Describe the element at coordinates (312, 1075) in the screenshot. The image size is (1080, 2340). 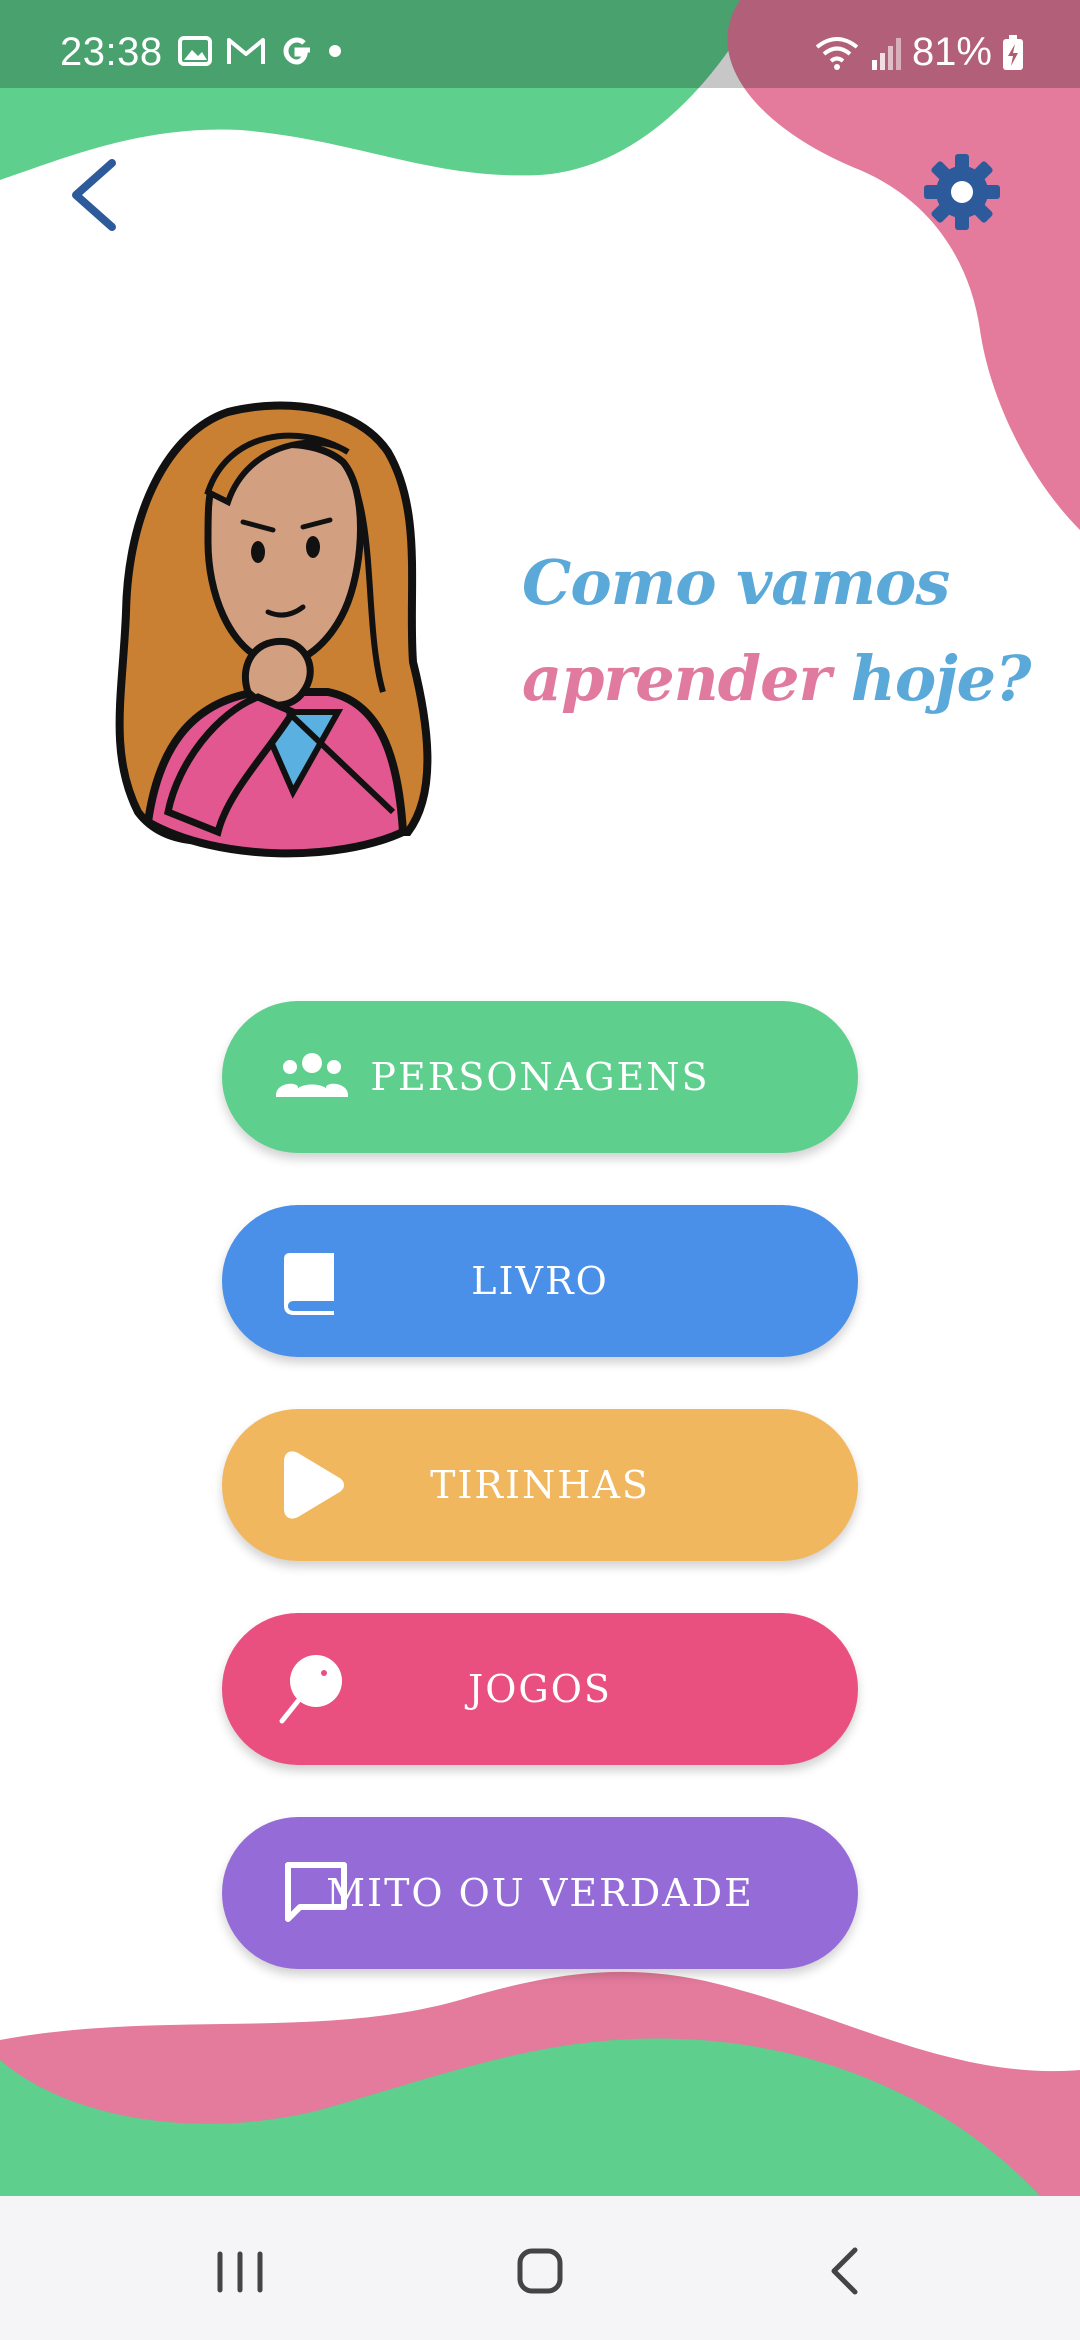
I see `group-icon` at that location.